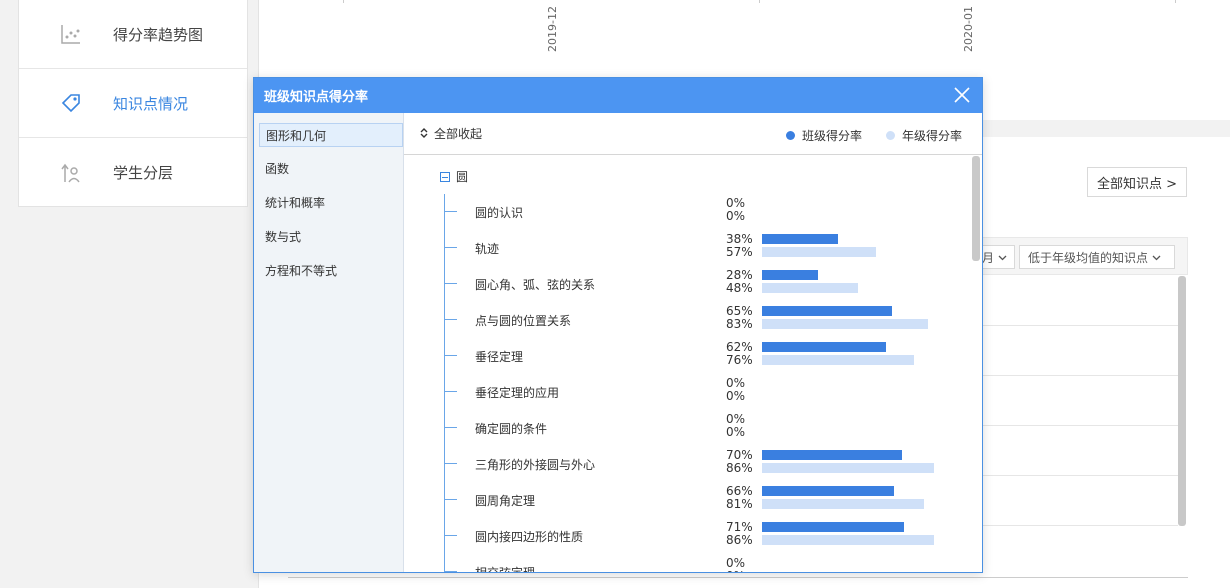  What do you see at coordinates (790, 135) in the screenshot?
I see `legend-class-dot` at bounding box center [790, 135].